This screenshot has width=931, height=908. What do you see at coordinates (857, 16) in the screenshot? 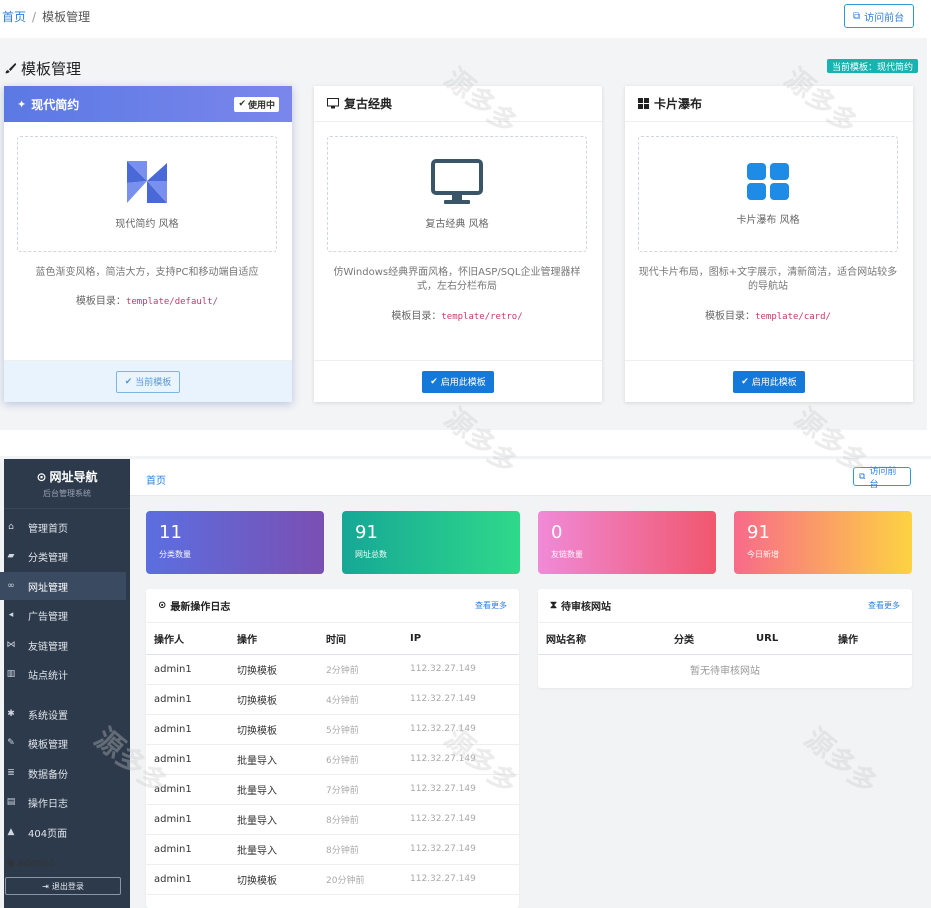
I see `external-link-icon: ⧉` at bounding box center [857, 16].